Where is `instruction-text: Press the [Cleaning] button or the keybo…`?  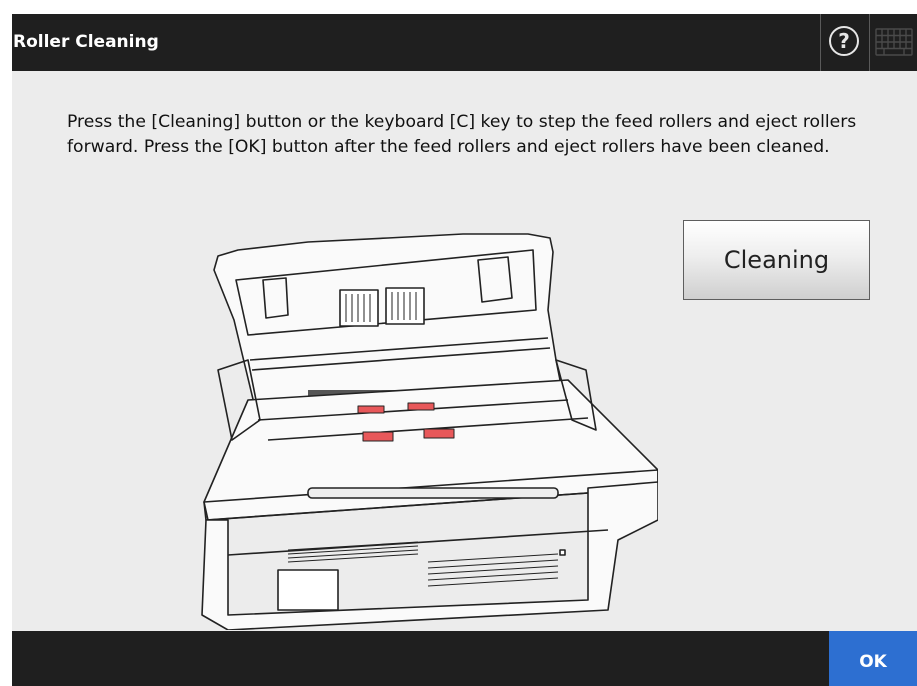 instruction-text: Press the [Cleaning] button or the keybo… is located at coordinates (462, 134).